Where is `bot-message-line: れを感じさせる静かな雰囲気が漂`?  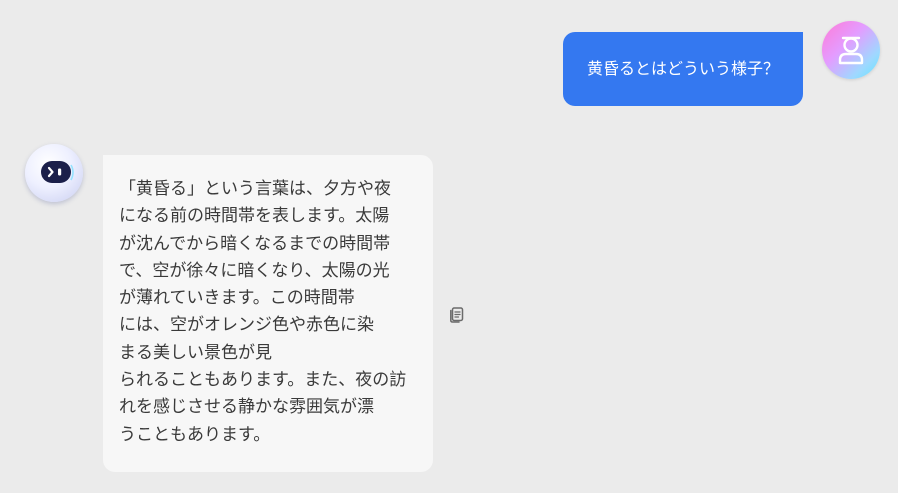 bot-message-line: れを感じさせる静かな雰囲気が漂 is located at coordinates (246, 407).